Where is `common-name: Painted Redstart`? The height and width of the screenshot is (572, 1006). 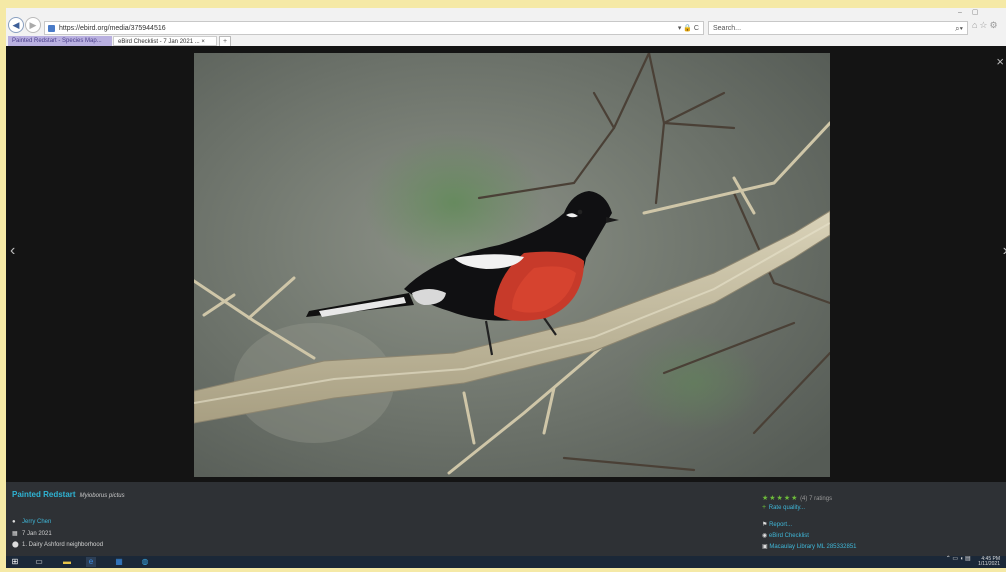 common-name: Painted Redstart is located at coordinates (44, 494).